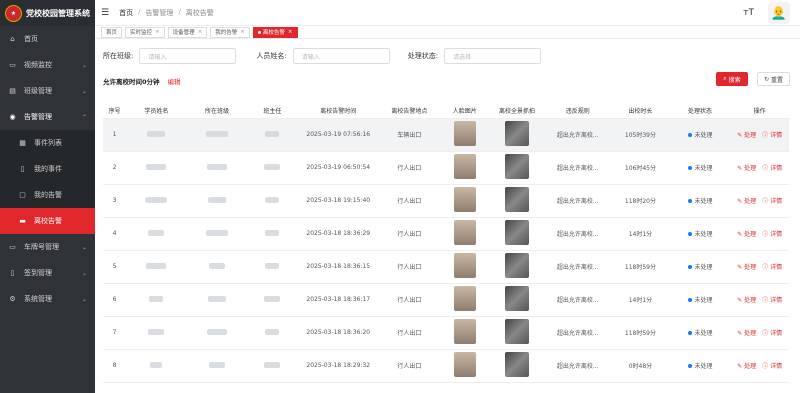 The height and width of the screenshot is (393, 800). I want to click on search-button: ⌕ 搜索, so click(732, 79).